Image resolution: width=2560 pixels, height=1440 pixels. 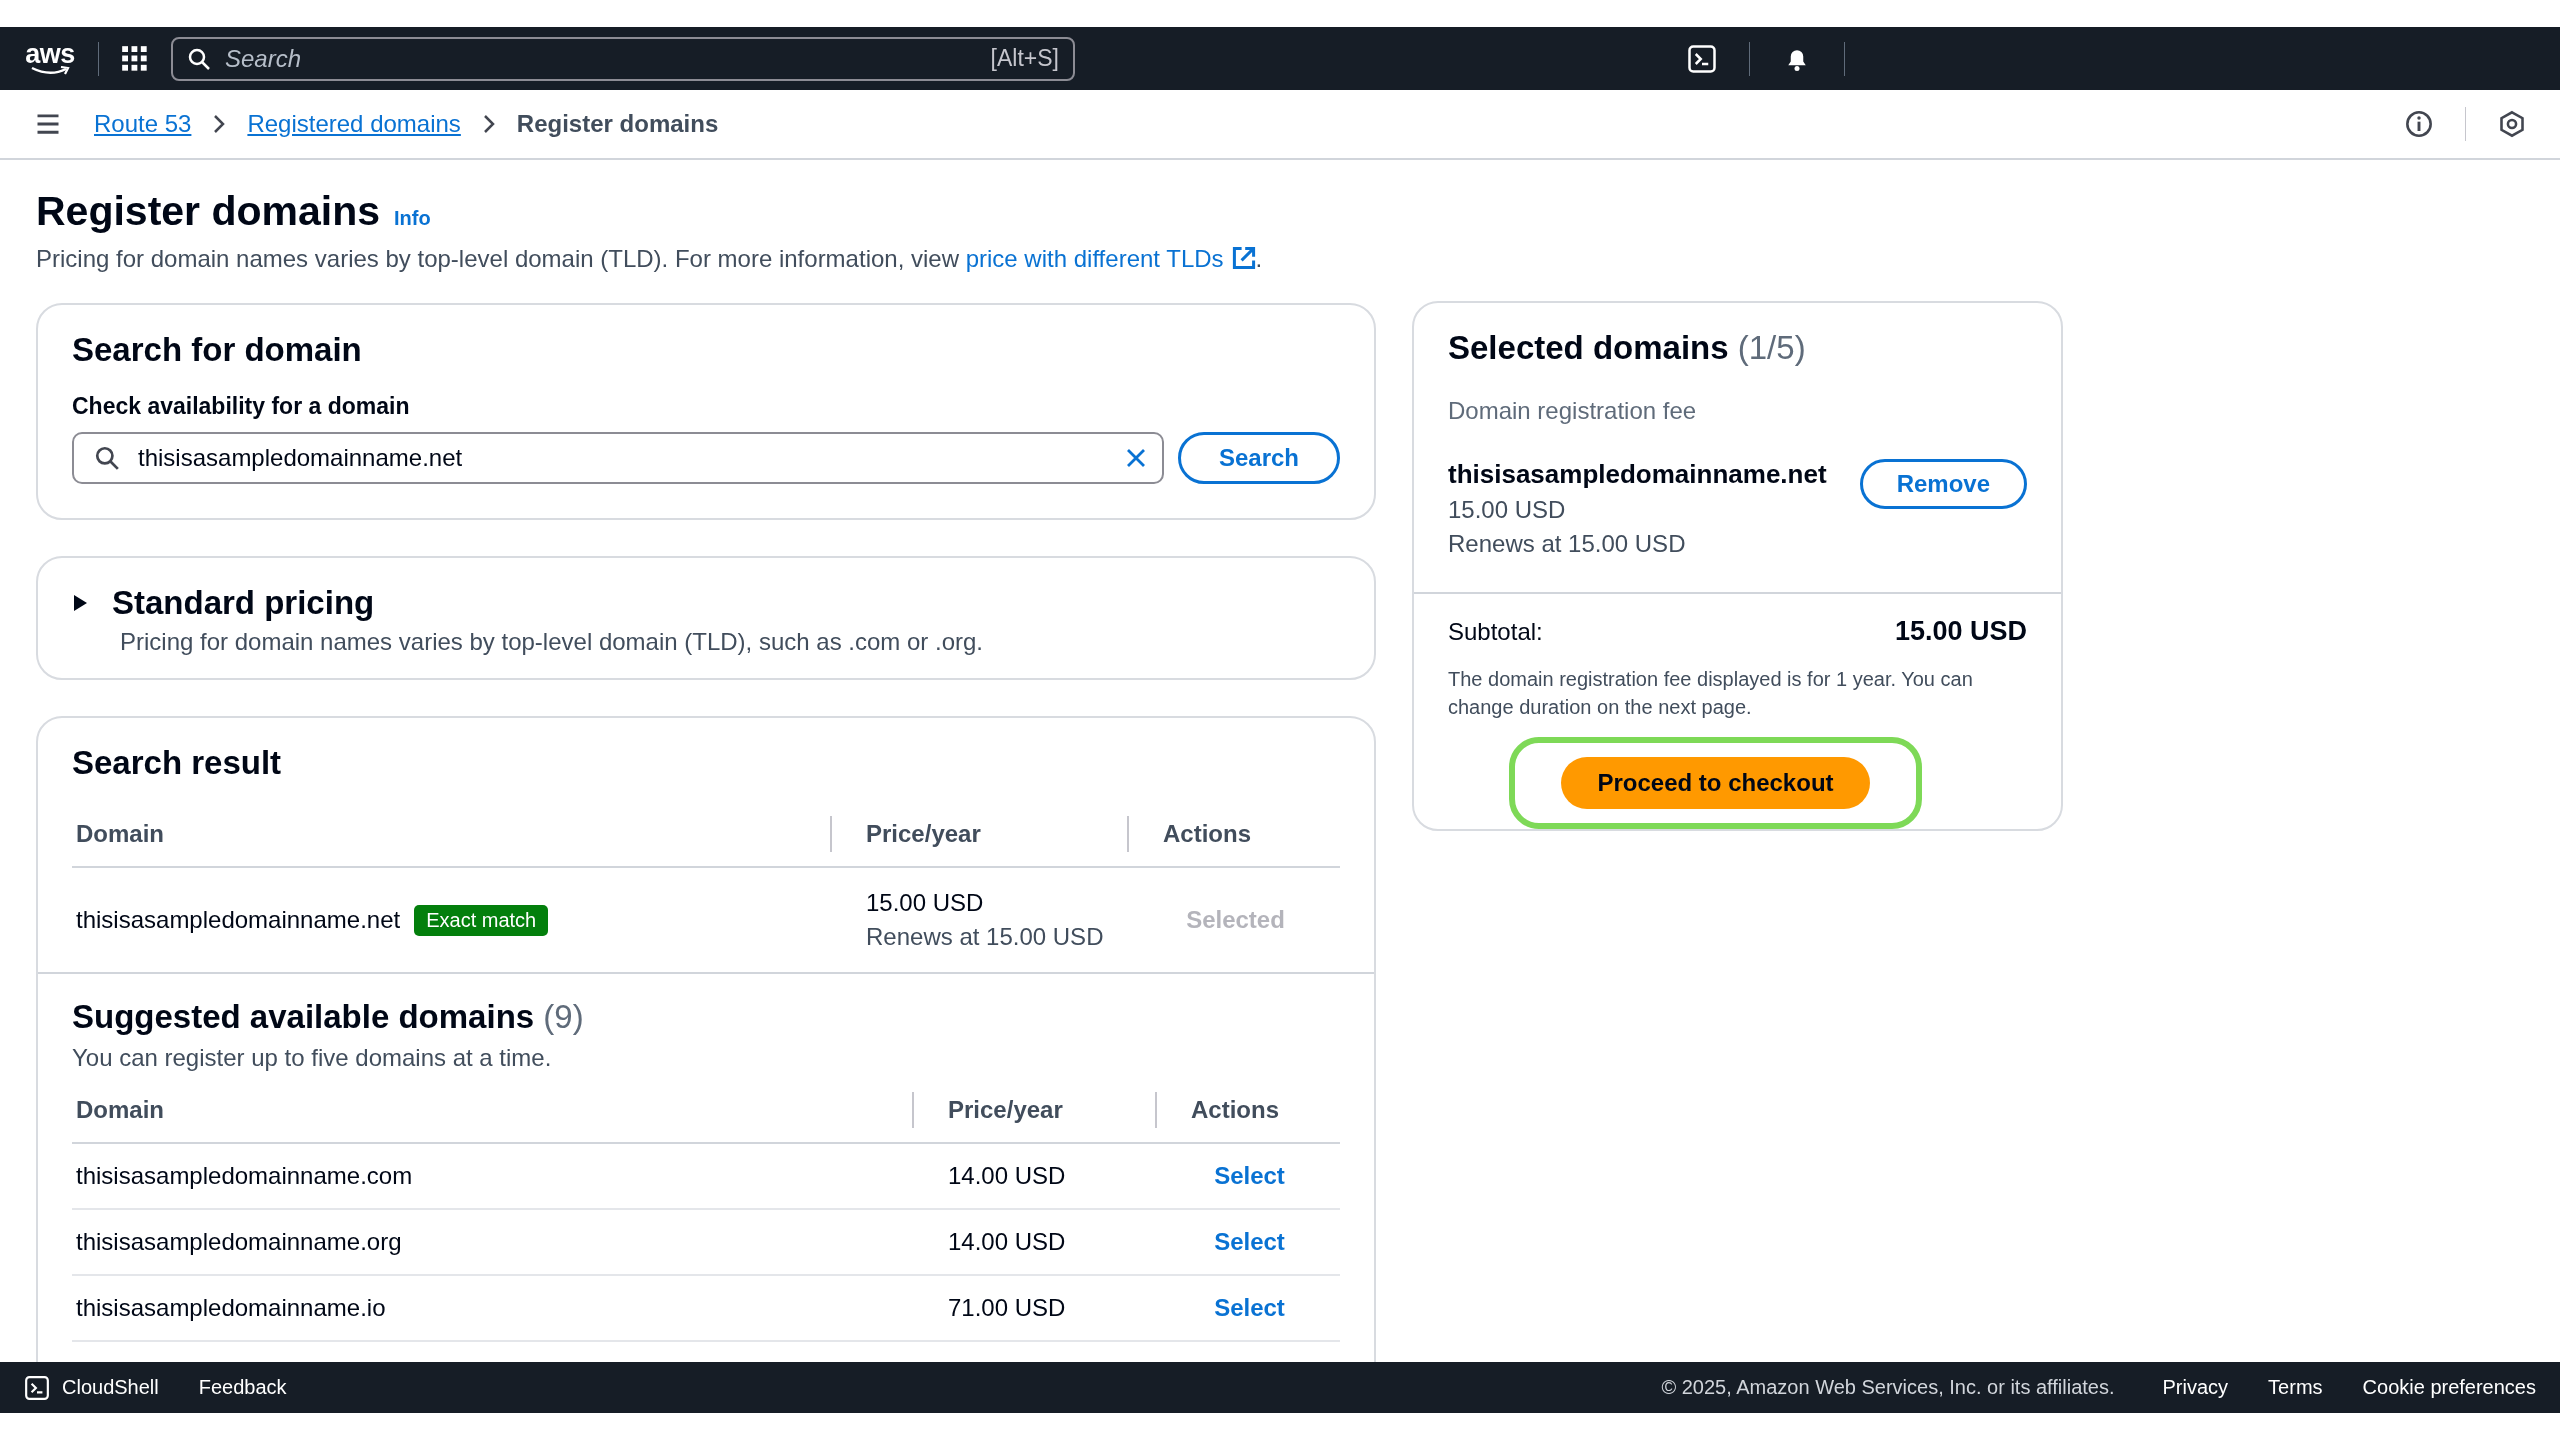 I want to click on breadcrumb-link: Route 53, so click(x=143, y=124).